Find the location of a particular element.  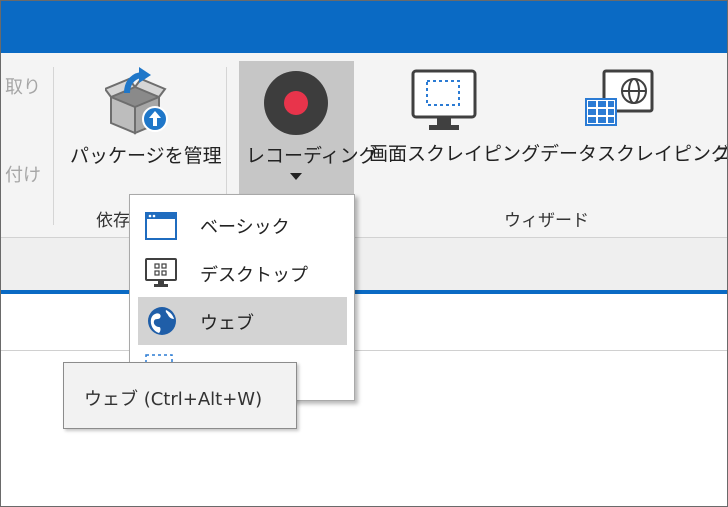

globe-icon is located at coordinates (162, 321).